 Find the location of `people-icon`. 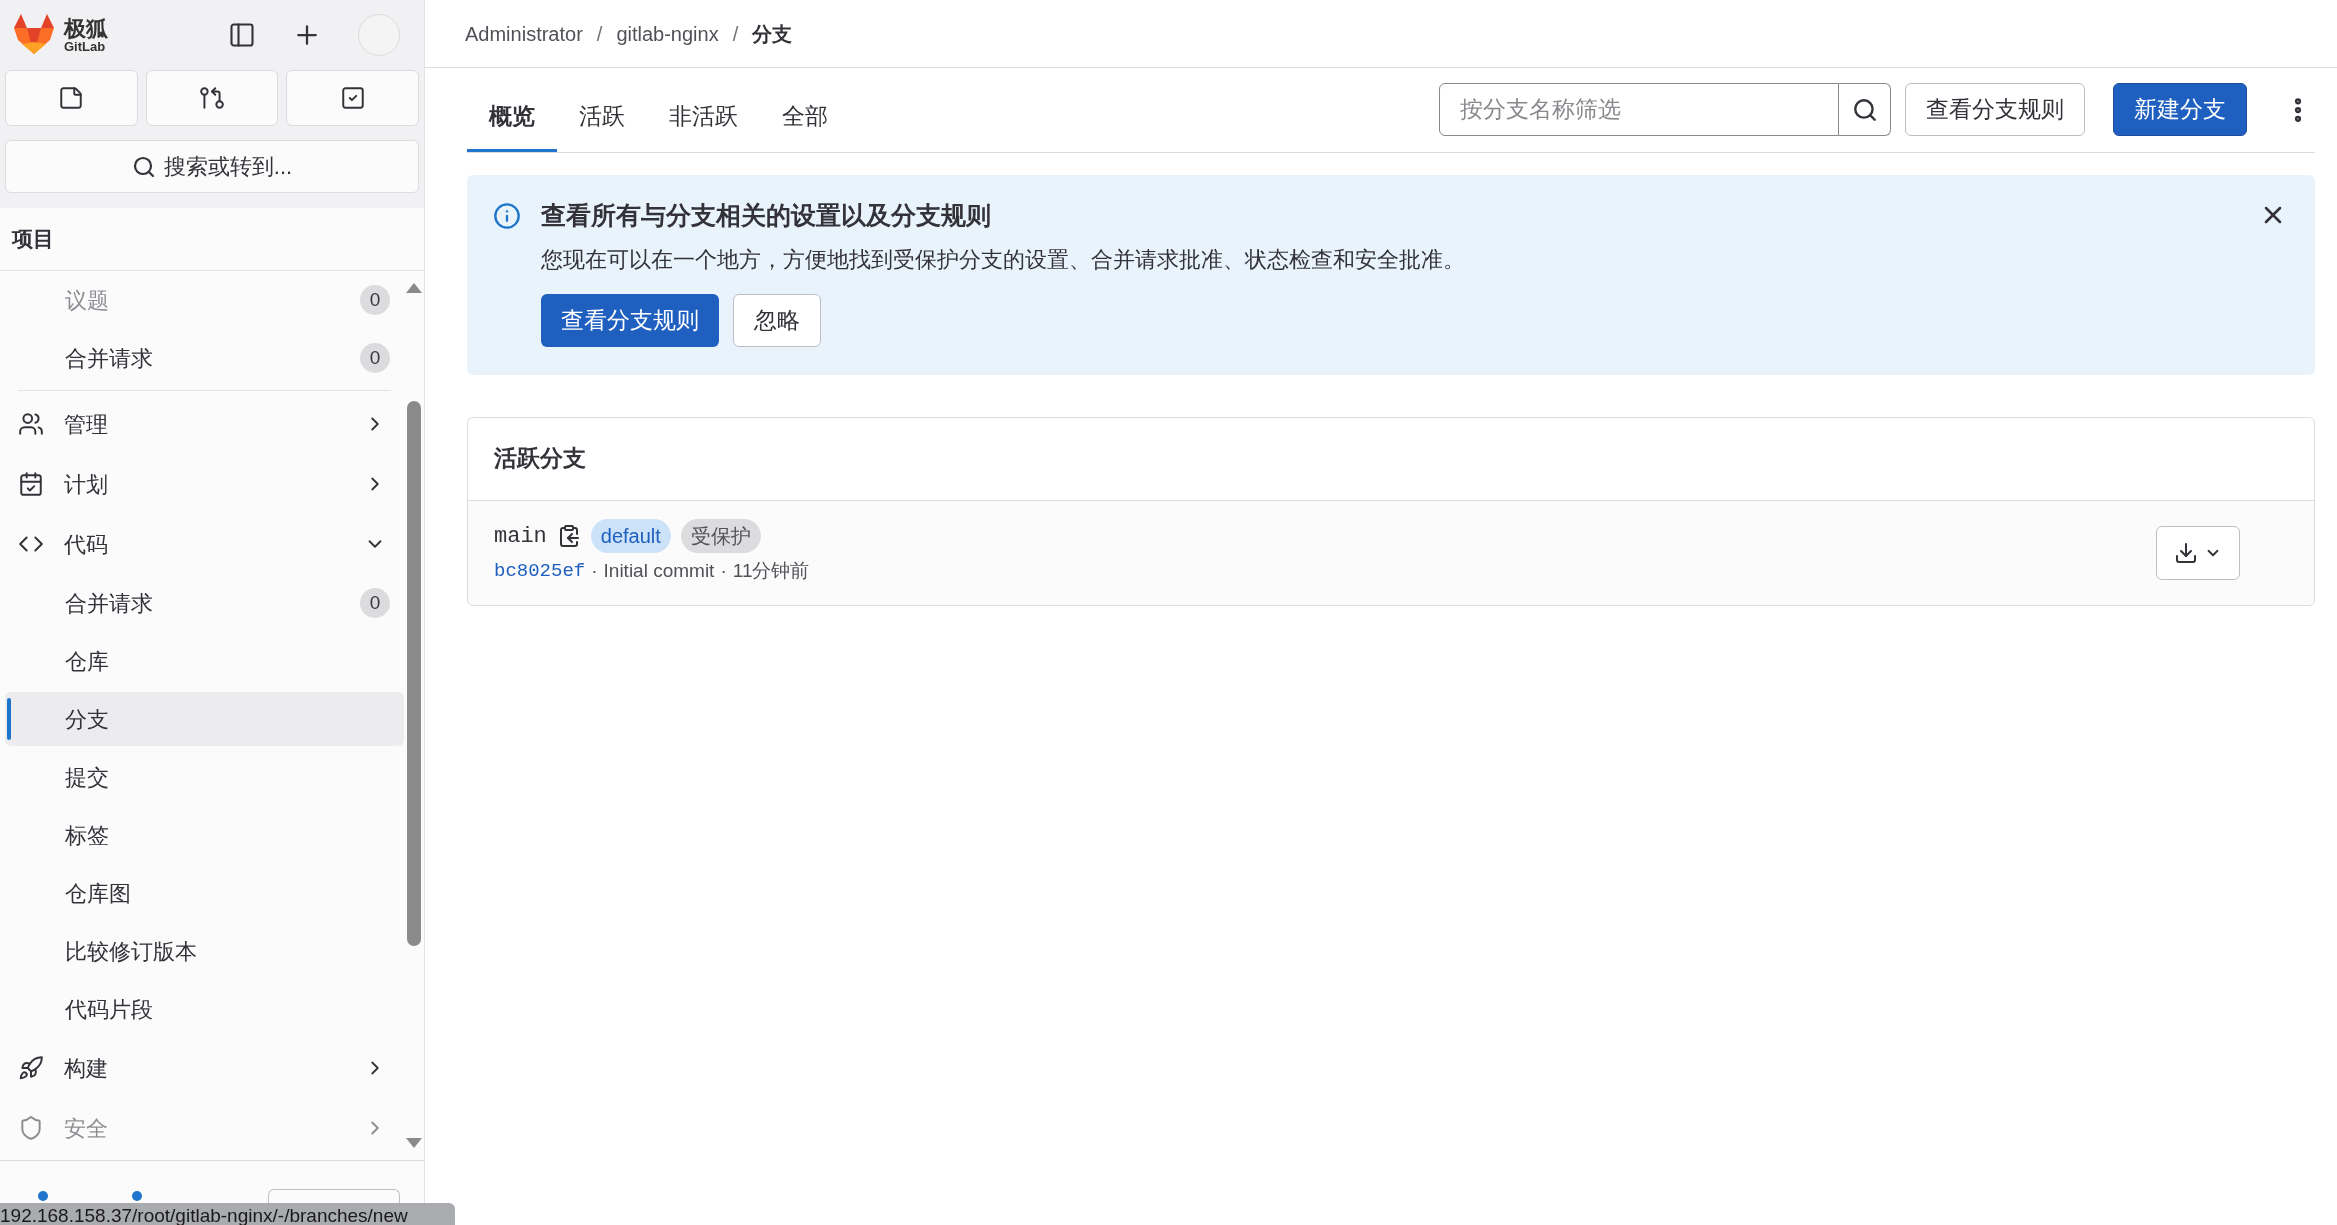

people-icon is located at coordinates (31, 424).